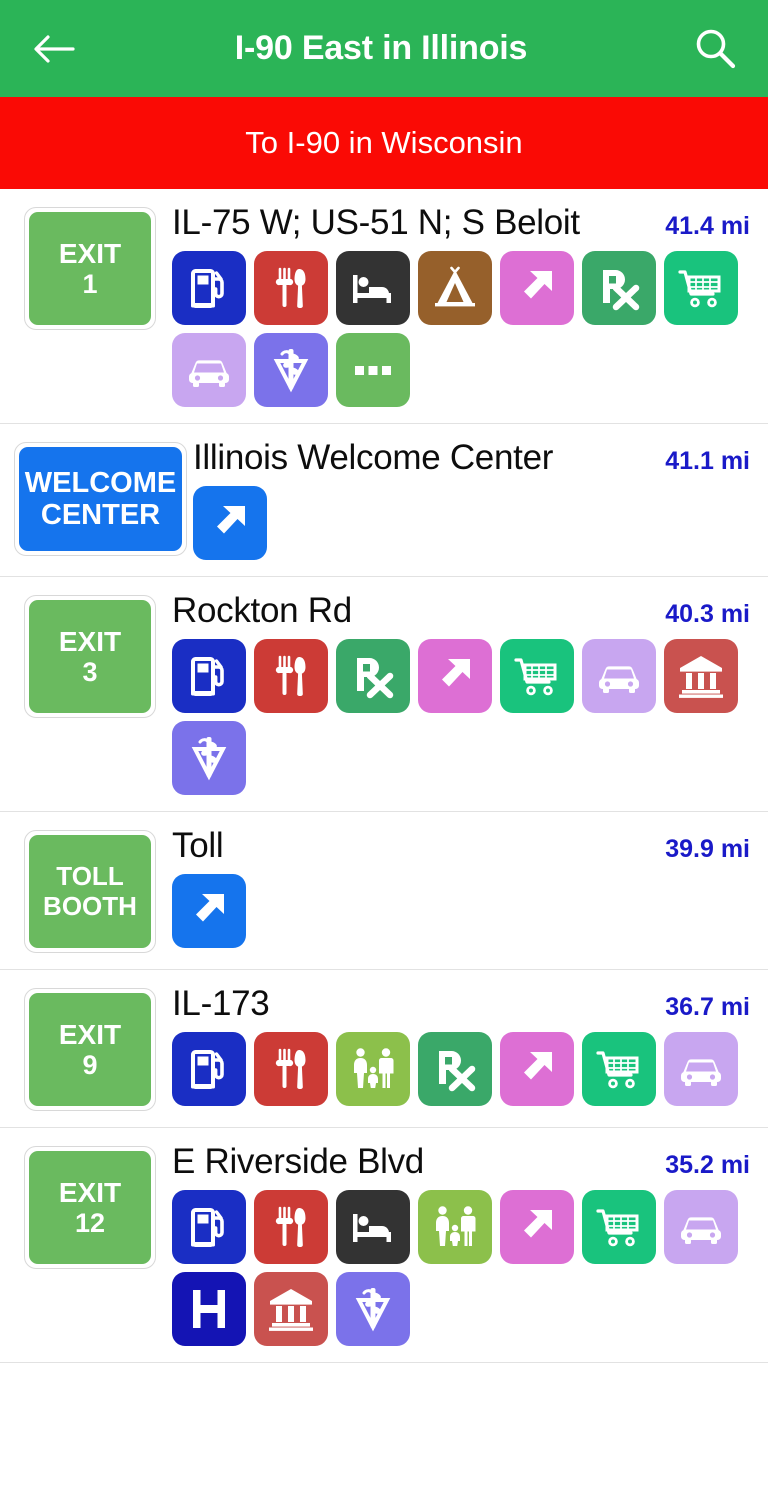 This screenshot has width=768, height=1509. I want to click on destination-banner: To I-90 in Wisconsin, so click(384, 143).